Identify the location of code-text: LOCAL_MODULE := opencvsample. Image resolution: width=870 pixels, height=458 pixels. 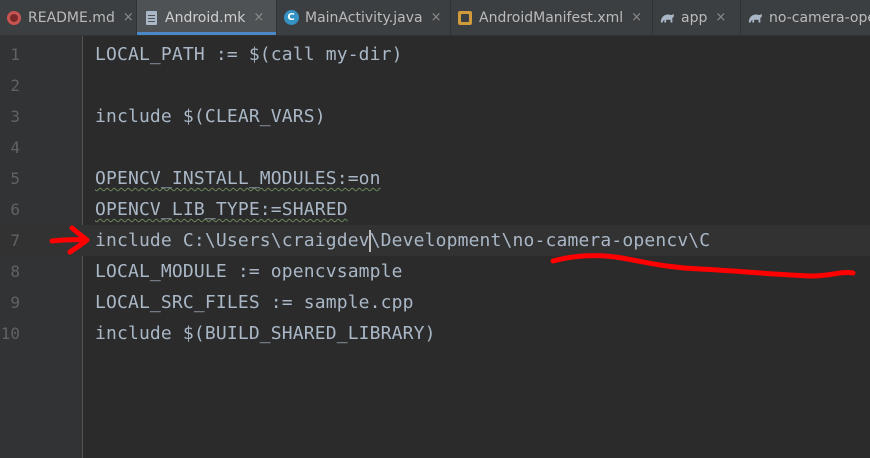
(249, 271).